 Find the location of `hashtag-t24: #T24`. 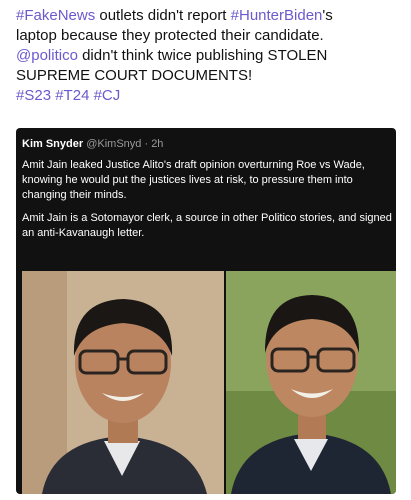

hashtag-t24: #T24 is located at coordinates (72, 95).